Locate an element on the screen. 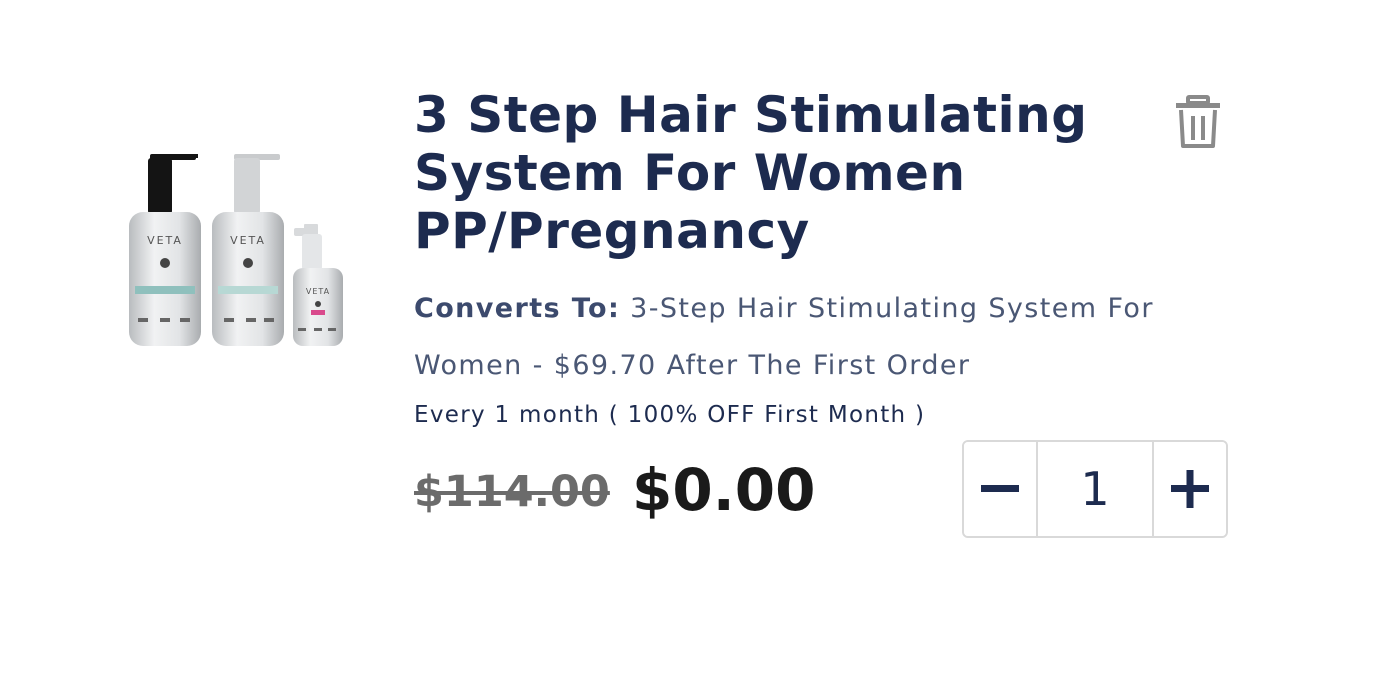 The height and width of the screenshot is (700, 1400). delete-item-button is located at coordinates (1198, 122).